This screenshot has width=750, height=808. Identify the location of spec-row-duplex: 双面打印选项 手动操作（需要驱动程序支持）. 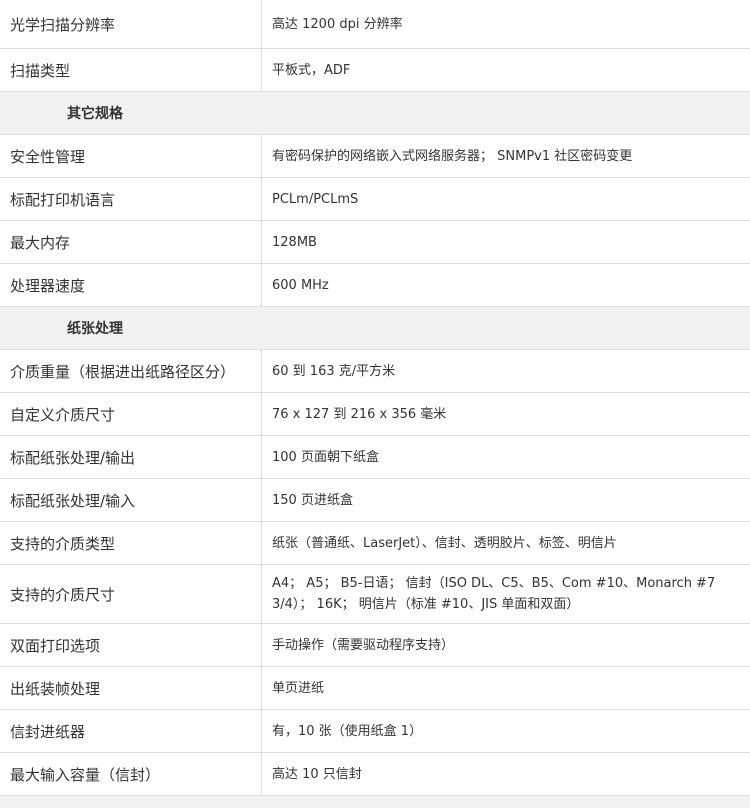
(375, 645).